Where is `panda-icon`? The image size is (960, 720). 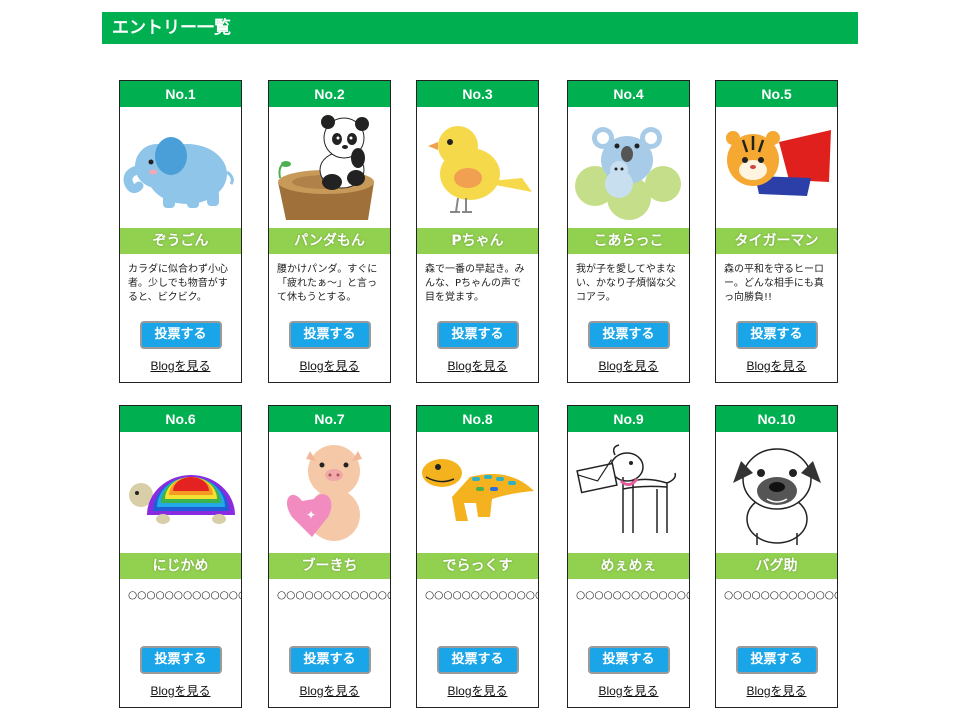 panda-icon is located at coordinates (329, 167).